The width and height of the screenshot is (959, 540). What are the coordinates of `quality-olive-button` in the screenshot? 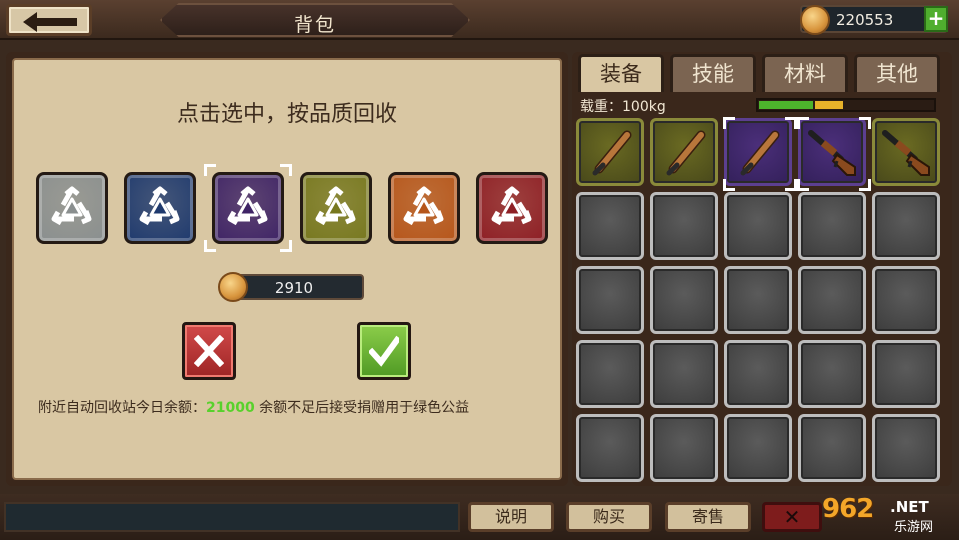 It's located at (336, 208).